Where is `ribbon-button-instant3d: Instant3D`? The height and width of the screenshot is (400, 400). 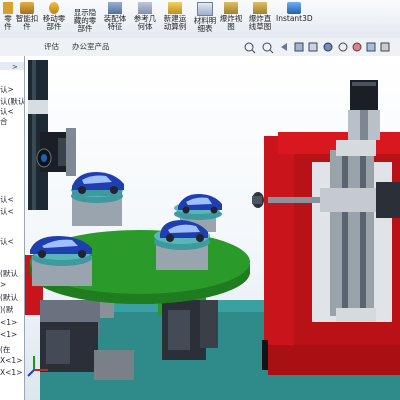
ribbon-button-instant3d: Instant3D is located at coordinates (294, 19).